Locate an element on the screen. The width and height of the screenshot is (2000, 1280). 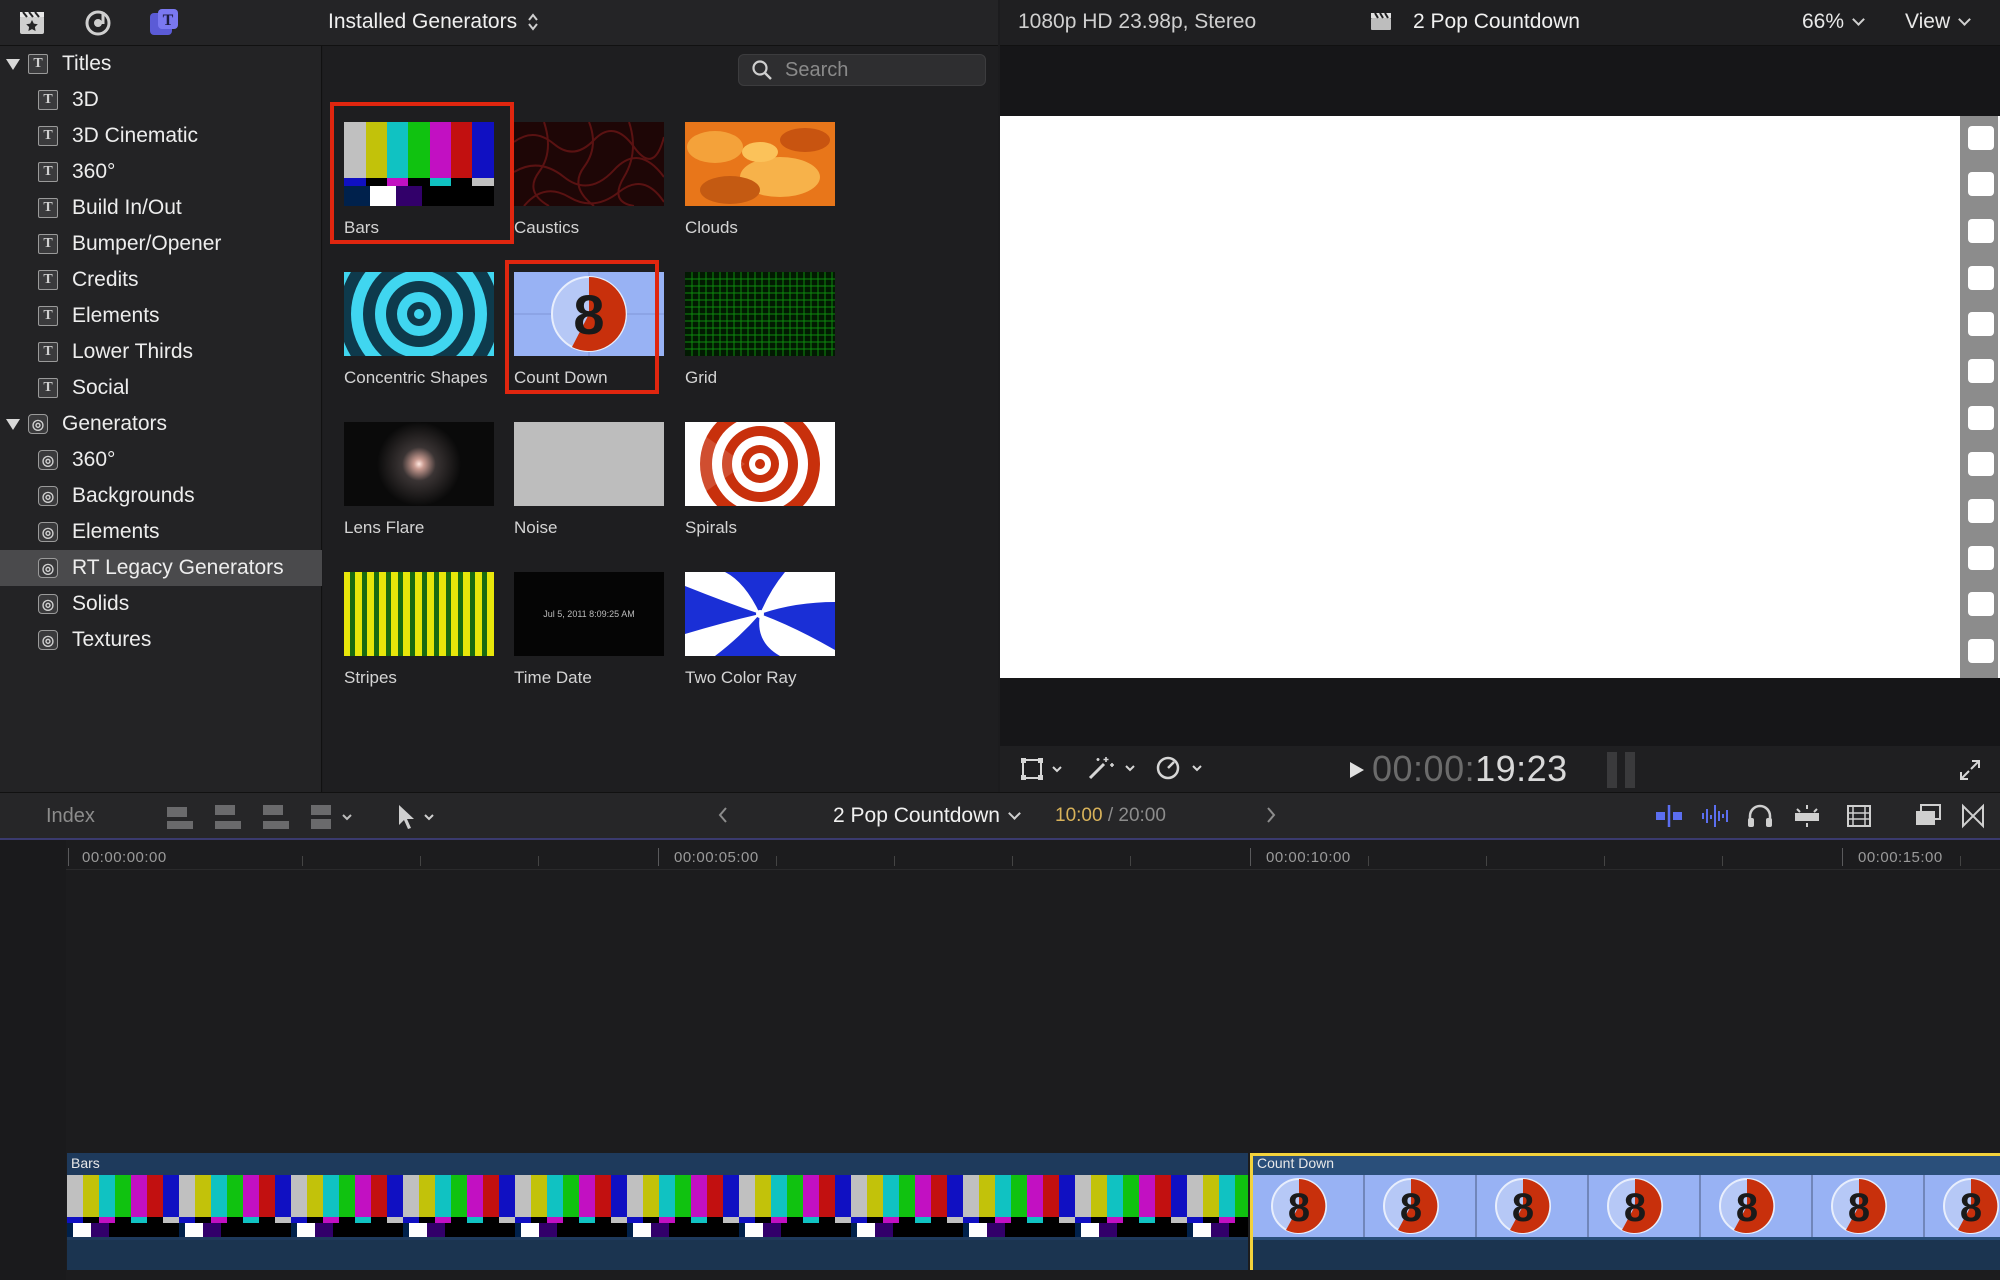
generator-tile-stripes: Stripes is located at coordinates (419, 630).